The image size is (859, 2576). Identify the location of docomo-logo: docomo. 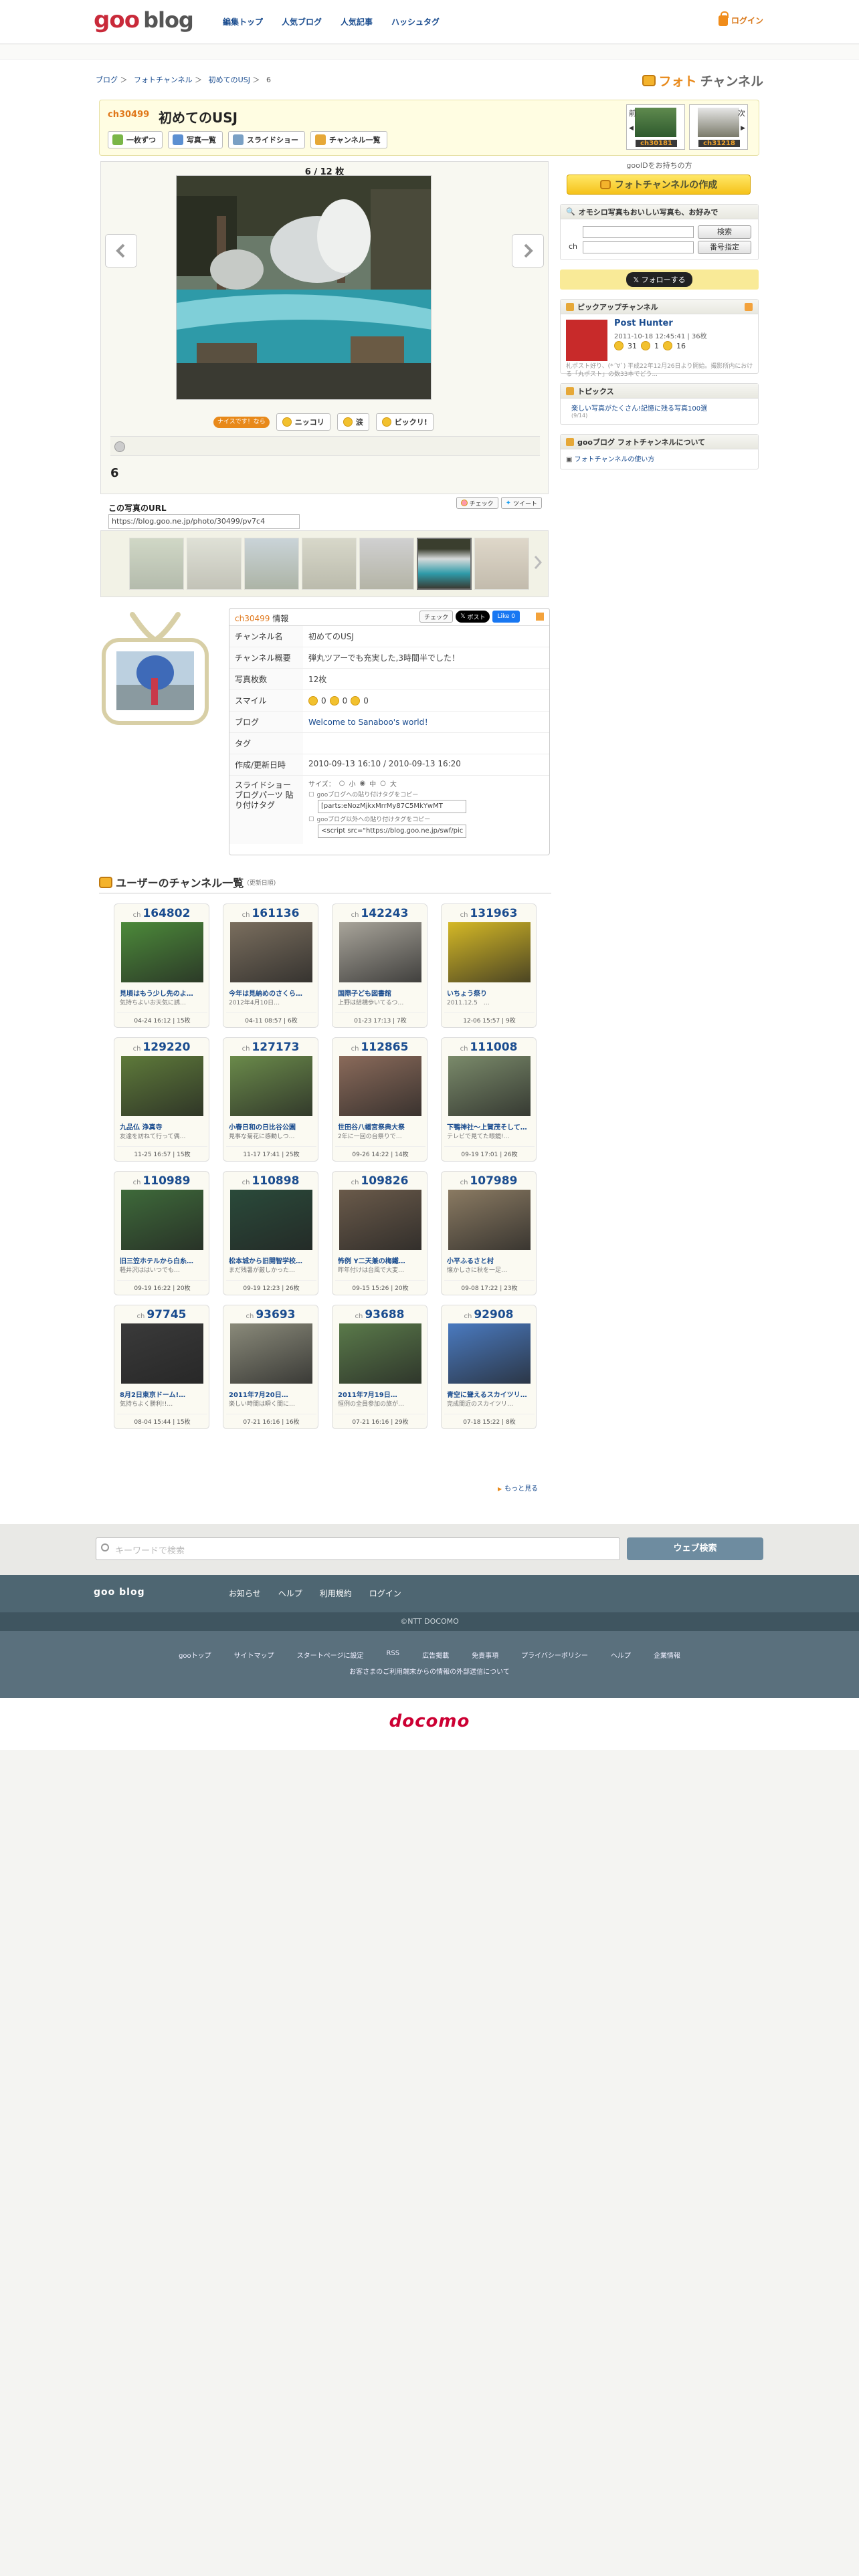
(429, 1721).